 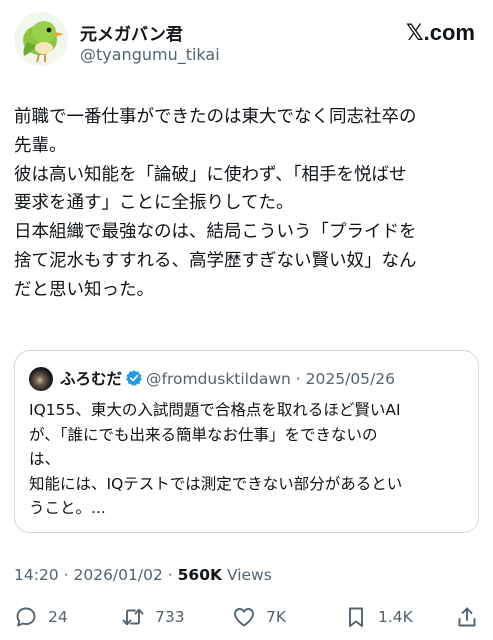 I want to click on tweet-text-line: 捨て泥水もすすれる、高学歴すぎない賢い奴」なん, so click(x=215, y=260).